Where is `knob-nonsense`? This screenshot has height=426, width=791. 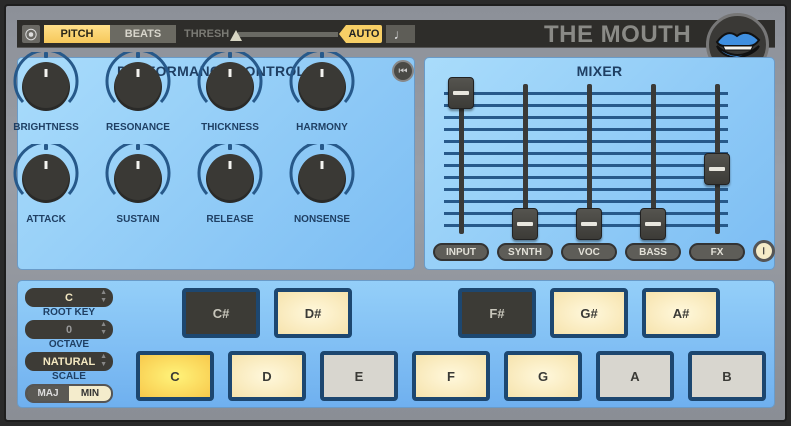 knob-nonsense is located at coordinates (322, 175).